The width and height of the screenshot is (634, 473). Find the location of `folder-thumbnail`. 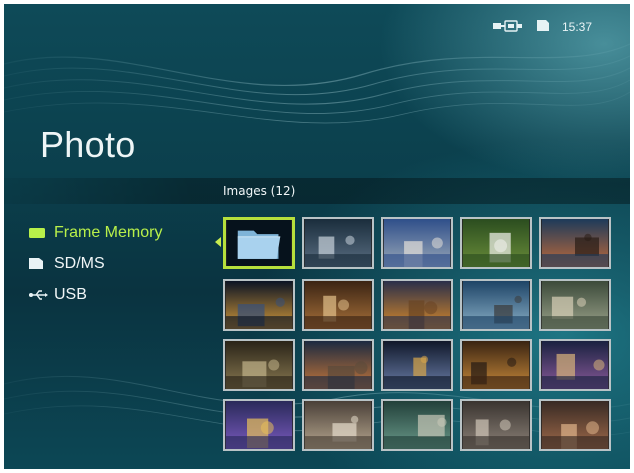

folder-thumbnail is located at coordinates (259, 243).